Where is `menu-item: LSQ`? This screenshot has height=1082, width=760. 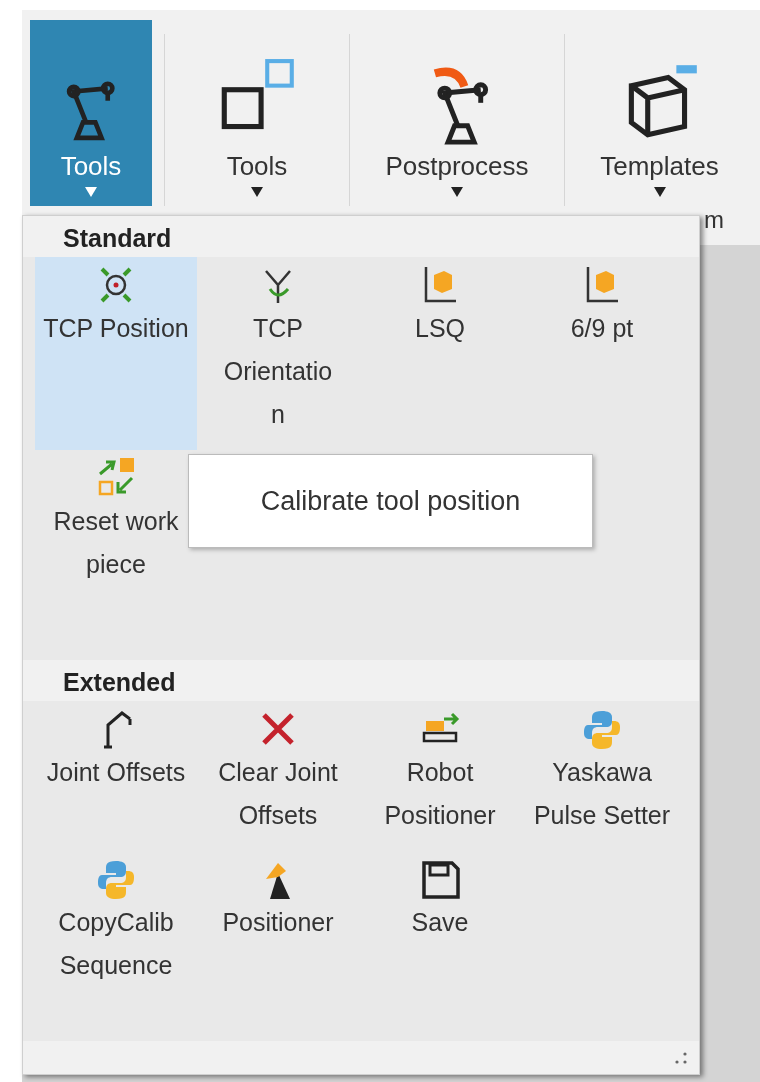 menu-item: LSQ is located at coordinates (440, 353).